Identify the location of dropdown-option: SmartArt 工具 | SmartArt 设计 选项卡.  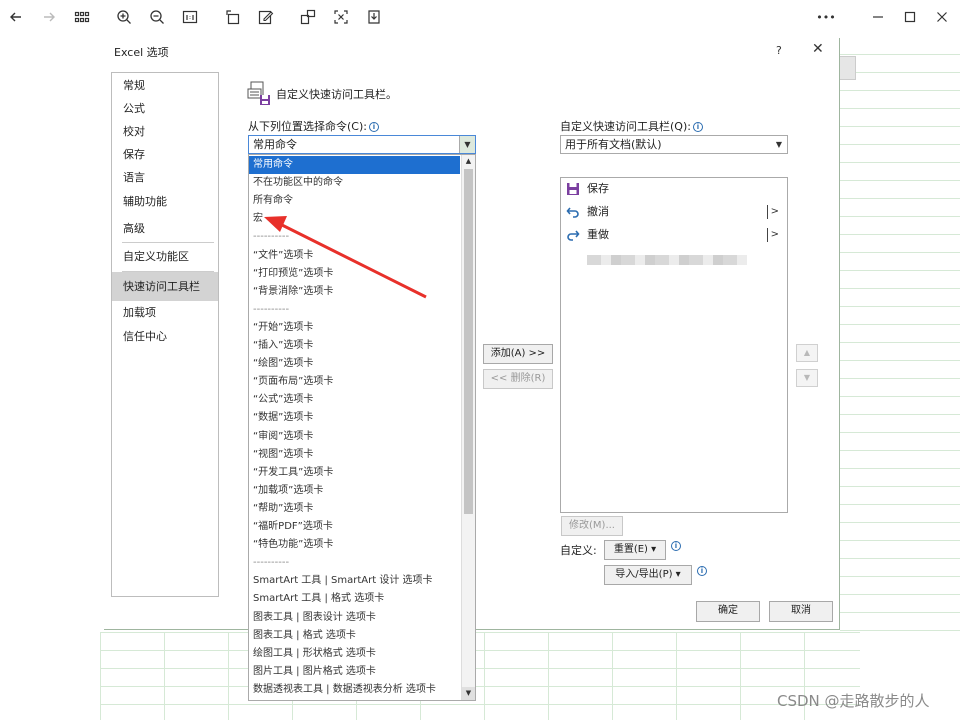
(354, 581).